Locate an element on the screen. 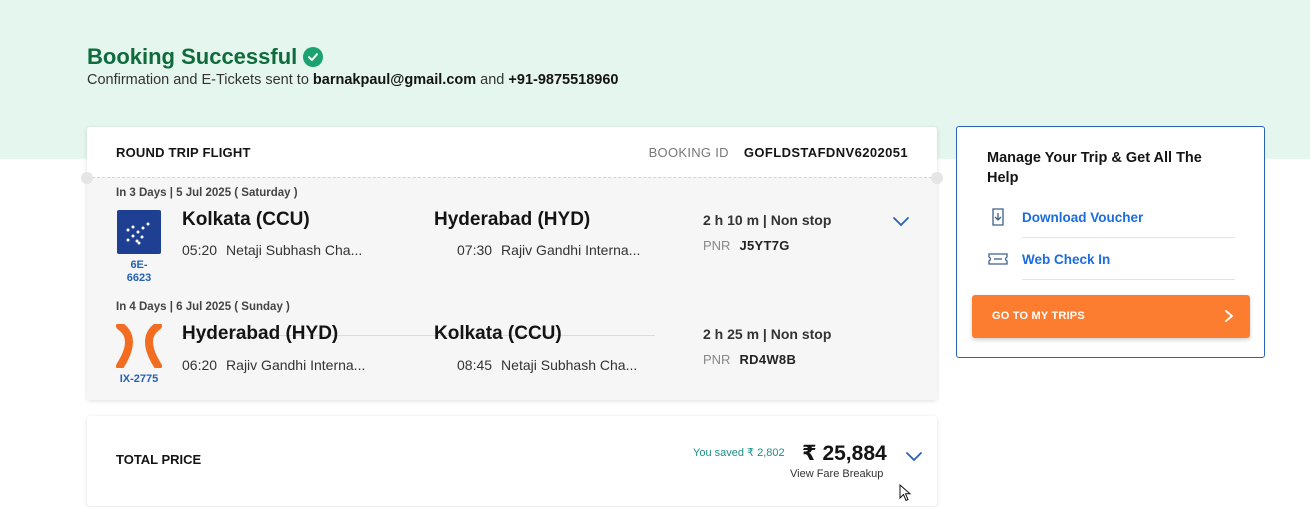  subtitle-and: and is located at coordinates (492, 80).